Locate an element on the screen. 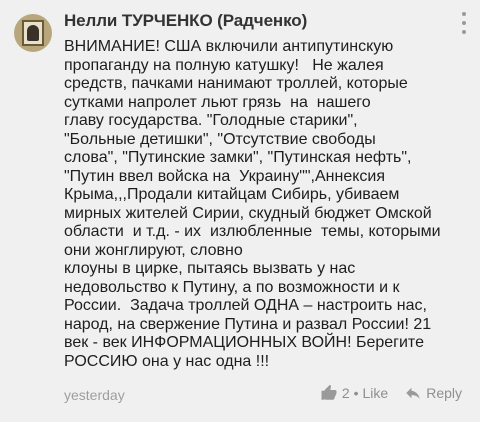 This screenshot has width=480, height=422. comment-line: главу государства. "Голодные старики", is located at coordinates (211, 120).